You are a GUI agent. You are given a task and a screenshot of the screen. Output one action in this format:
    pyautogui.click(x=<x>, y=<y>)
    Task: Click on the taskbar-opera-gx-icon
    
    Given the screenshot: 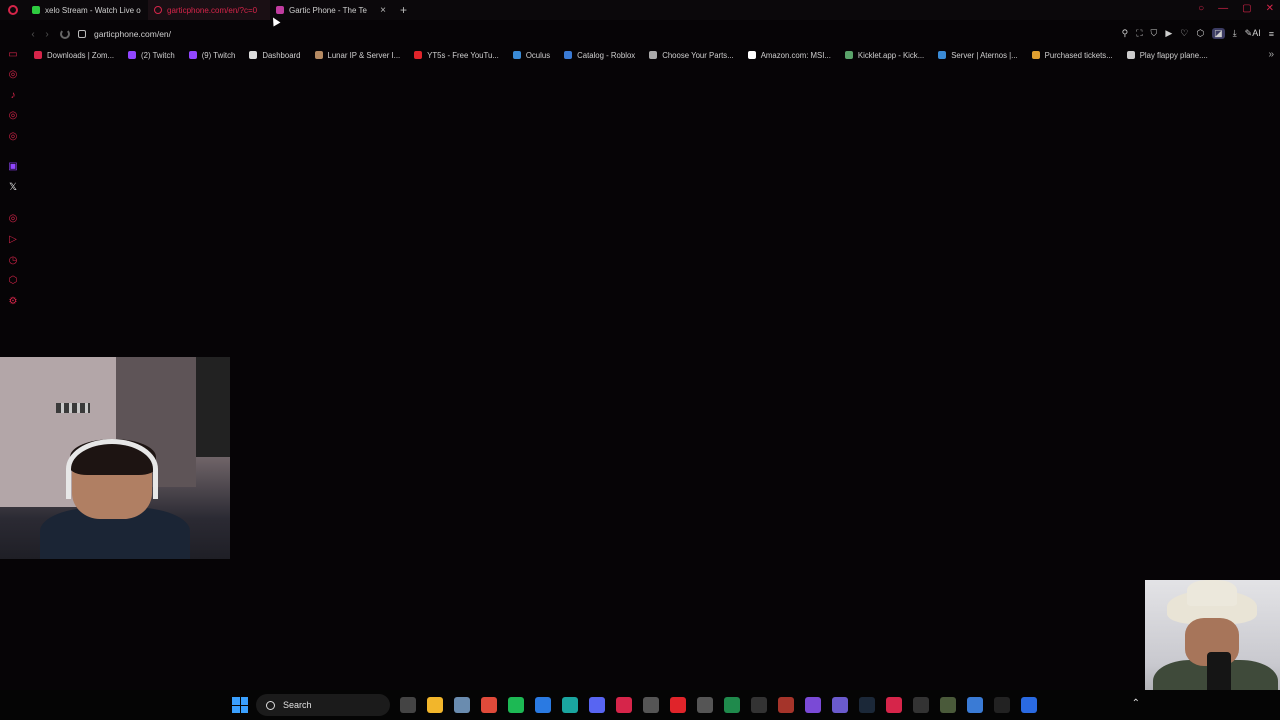 What is the action you would take?
    pyautogui.click(x=894, y=705)
    